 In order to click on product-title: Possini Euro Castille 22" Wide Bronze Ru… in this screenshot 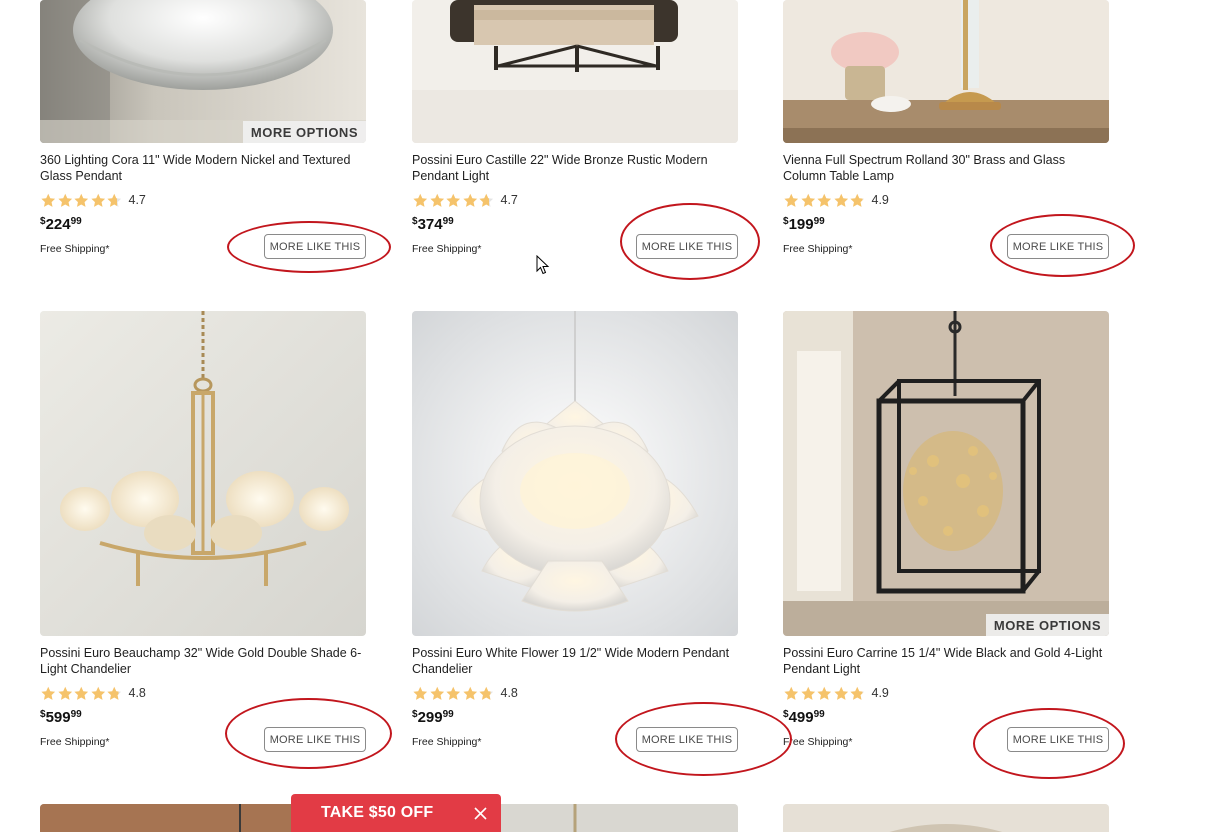, I will do `click(575, 169)`.